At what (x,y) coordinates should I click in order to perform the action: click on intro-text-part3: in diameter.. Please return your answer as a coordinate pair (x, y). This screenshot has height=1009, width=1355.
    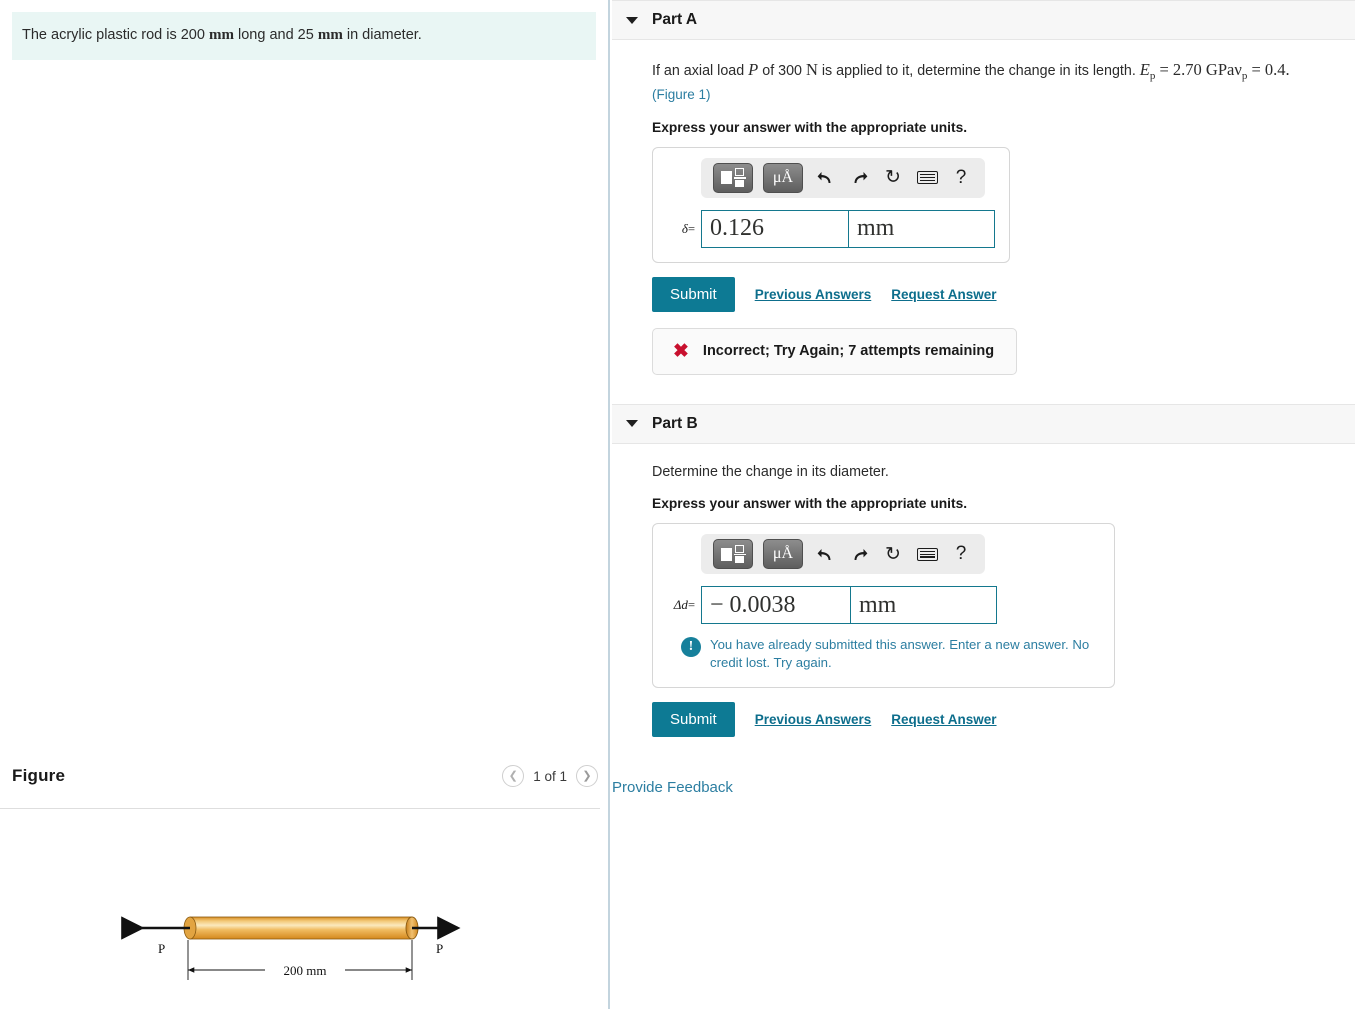
    Looking at the image, I should click on (382, 35).